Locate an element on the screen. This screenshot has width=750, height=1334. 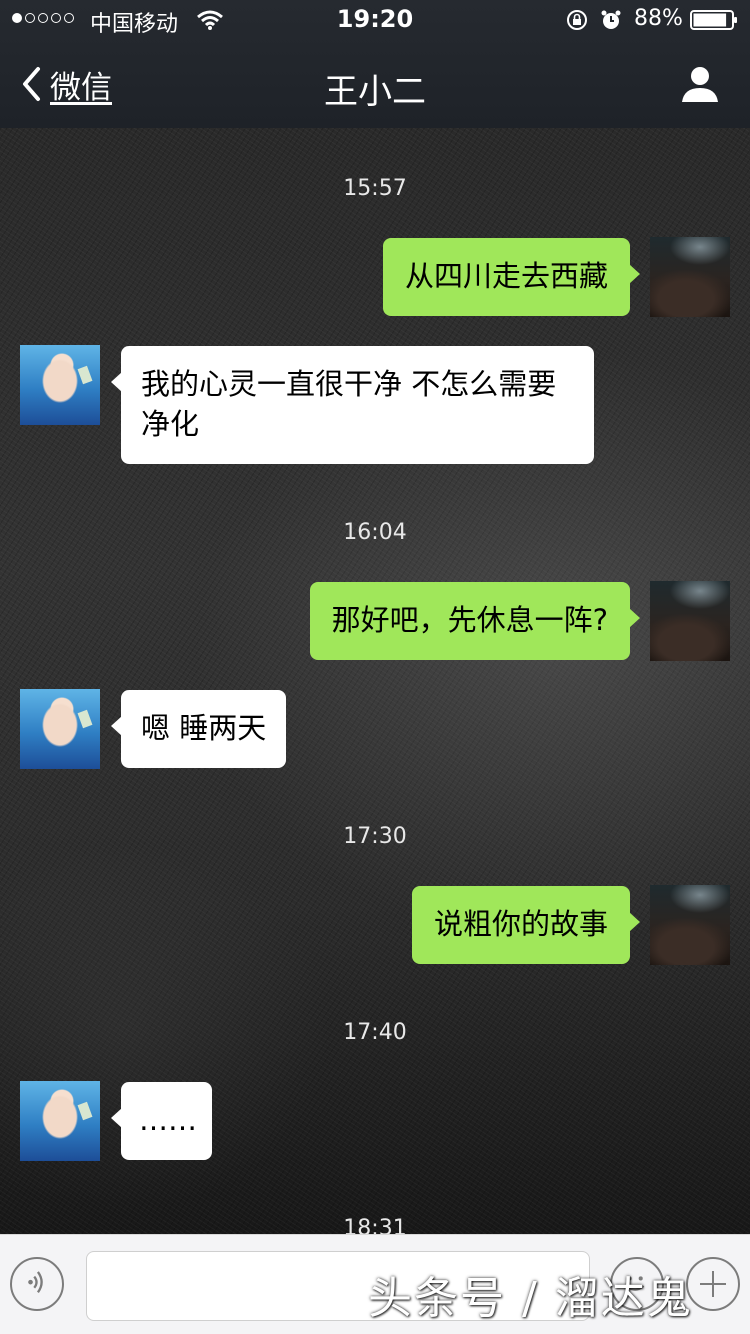
emoji-button is located at coordinates (637, 1284).